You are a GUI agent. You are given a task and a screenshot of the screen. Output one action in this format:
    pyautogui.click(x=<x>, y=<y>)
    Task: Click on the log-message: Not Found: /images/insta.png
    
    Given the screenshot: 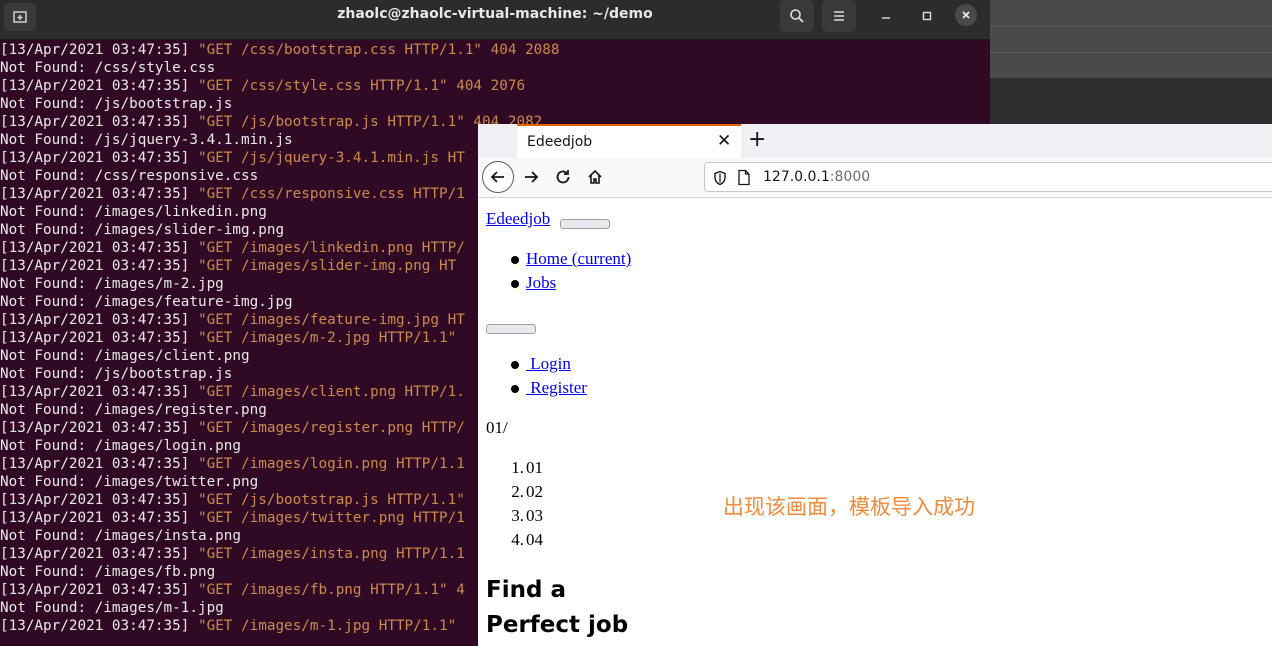 What is the action you would take?
    pyautogui.click(x=121, y=536)
    